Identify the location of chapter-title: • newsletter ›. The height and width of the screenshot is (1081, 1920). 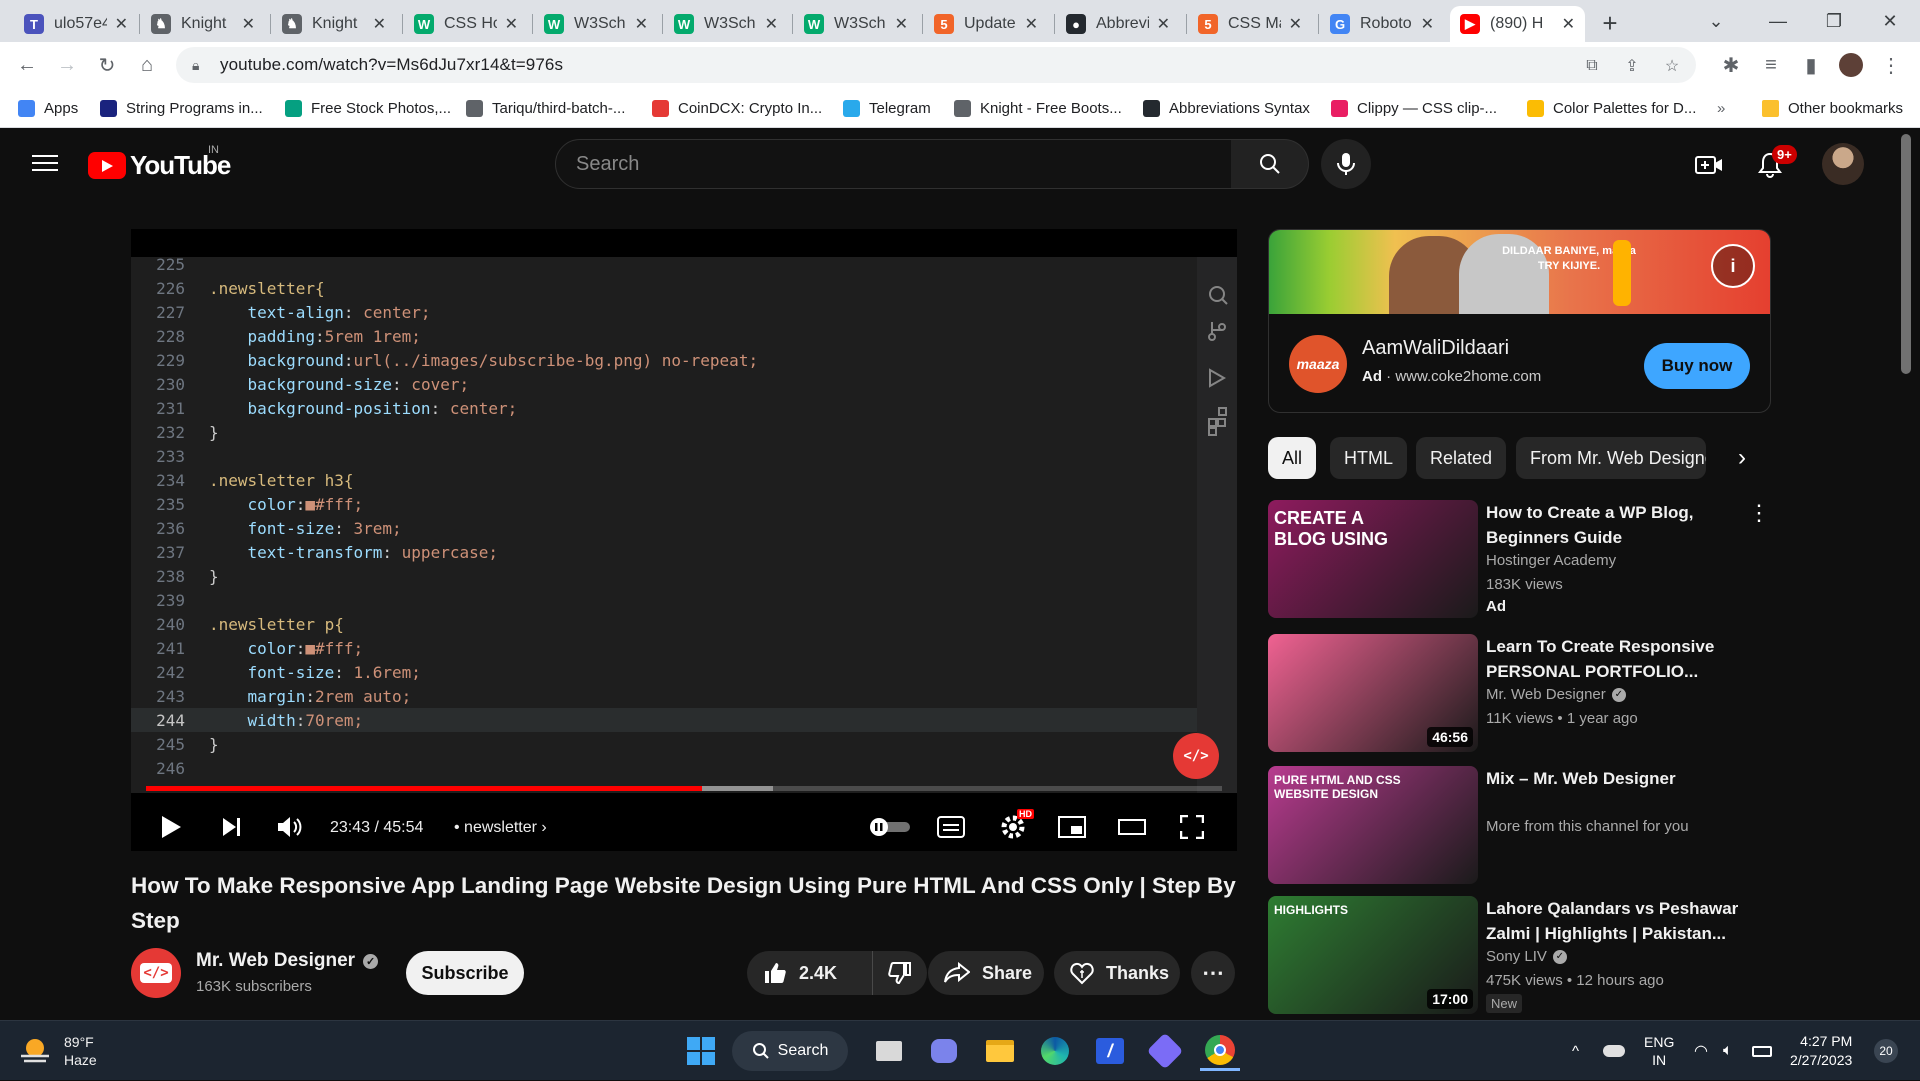
(500, 828).